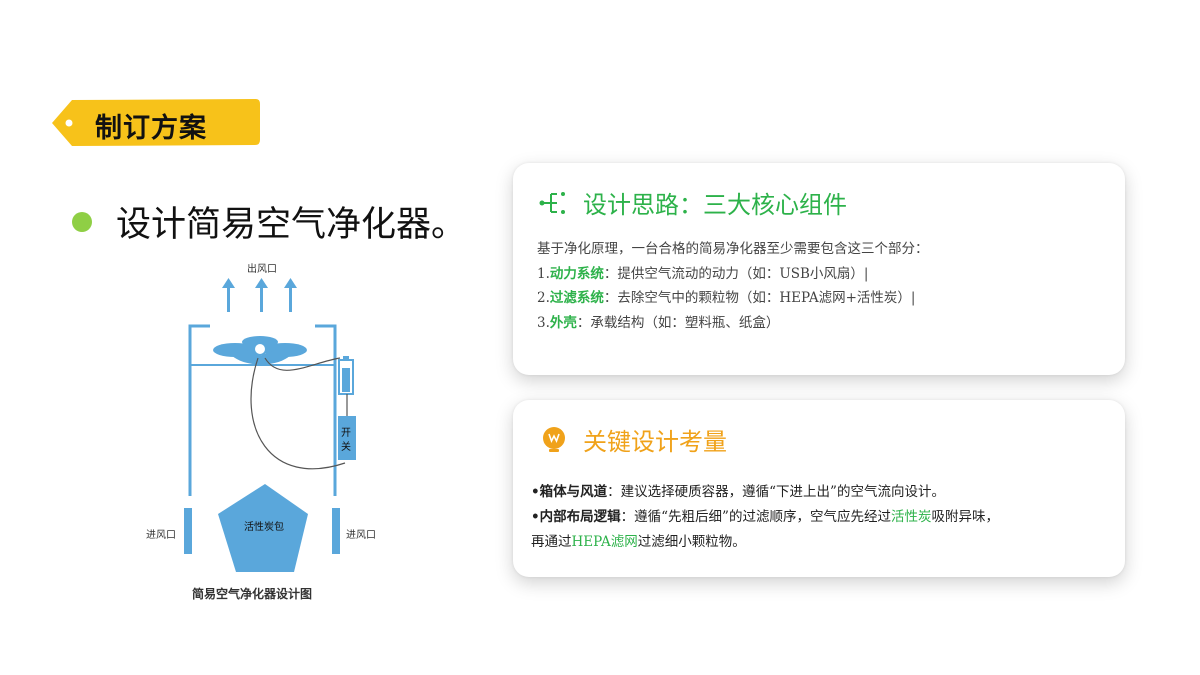  I want to click on design-idea-header: 设计思路：三大核心组件, so click(693, 202).